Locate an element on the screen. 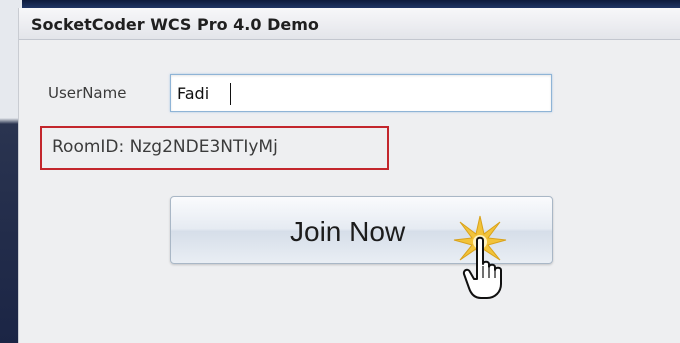 The height and width of the screenshot is (343, 680). panel-header: SocketCoder WCS Pro 4.0 Demo is located at coordinates (349, 24).